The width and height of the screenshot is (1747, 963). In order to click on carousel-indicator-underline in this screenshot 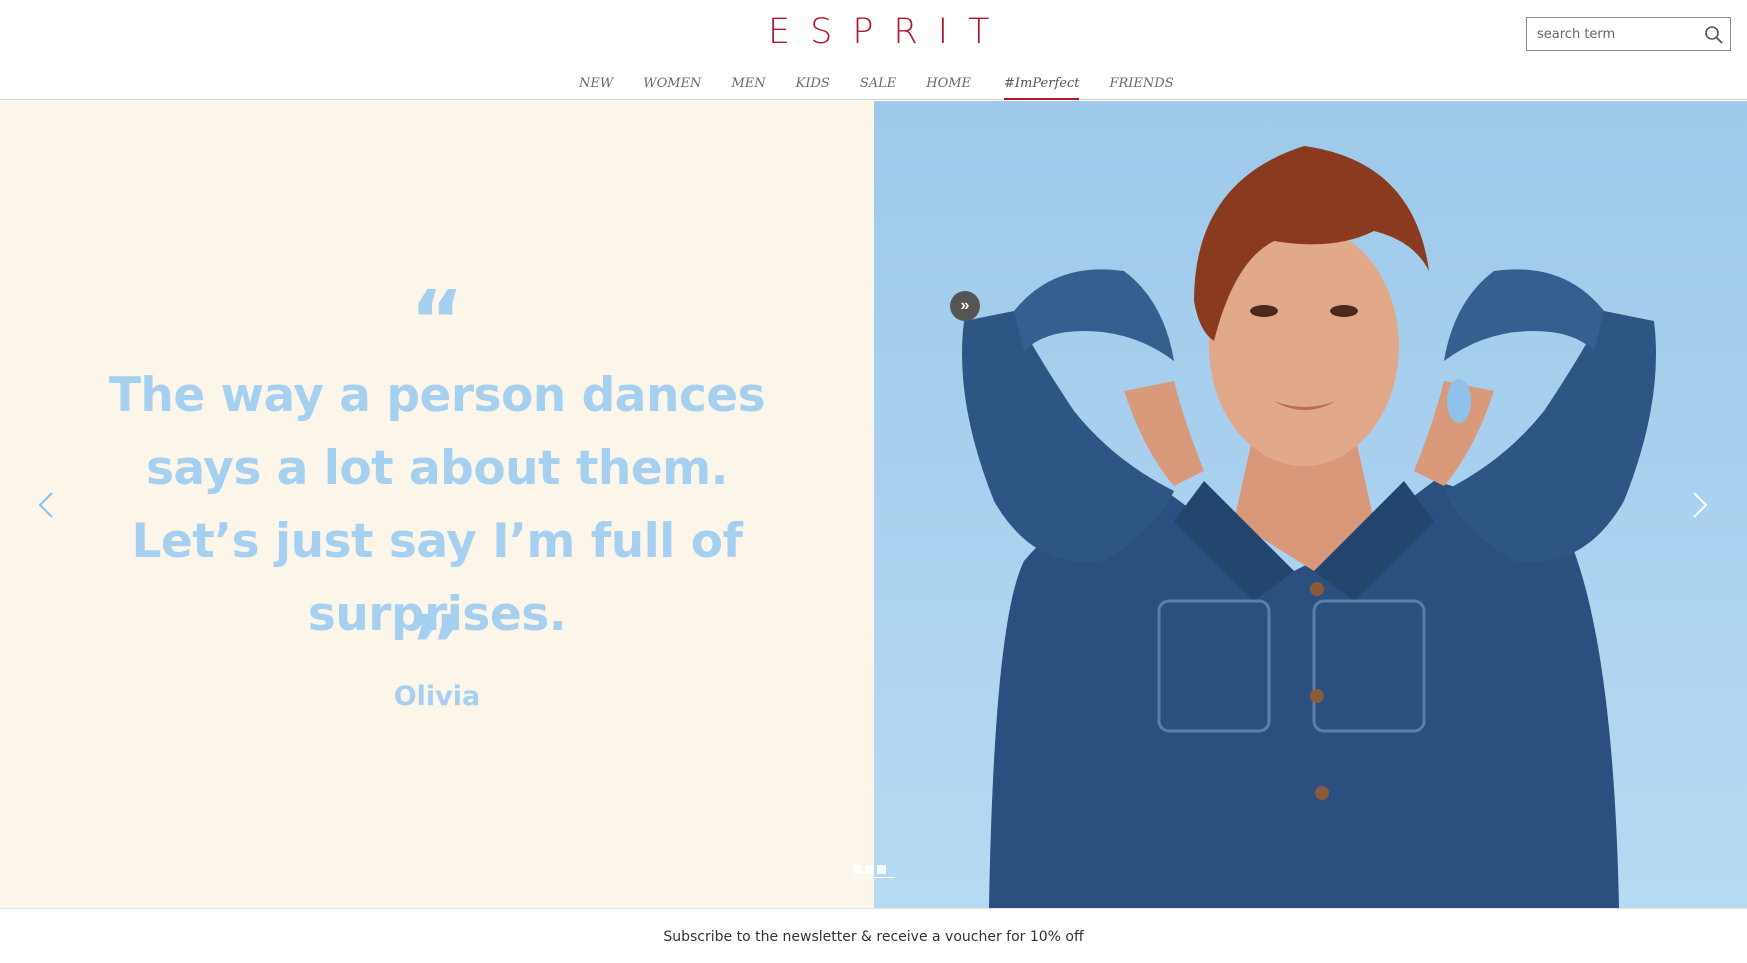, I will do `click(874, 877)`.